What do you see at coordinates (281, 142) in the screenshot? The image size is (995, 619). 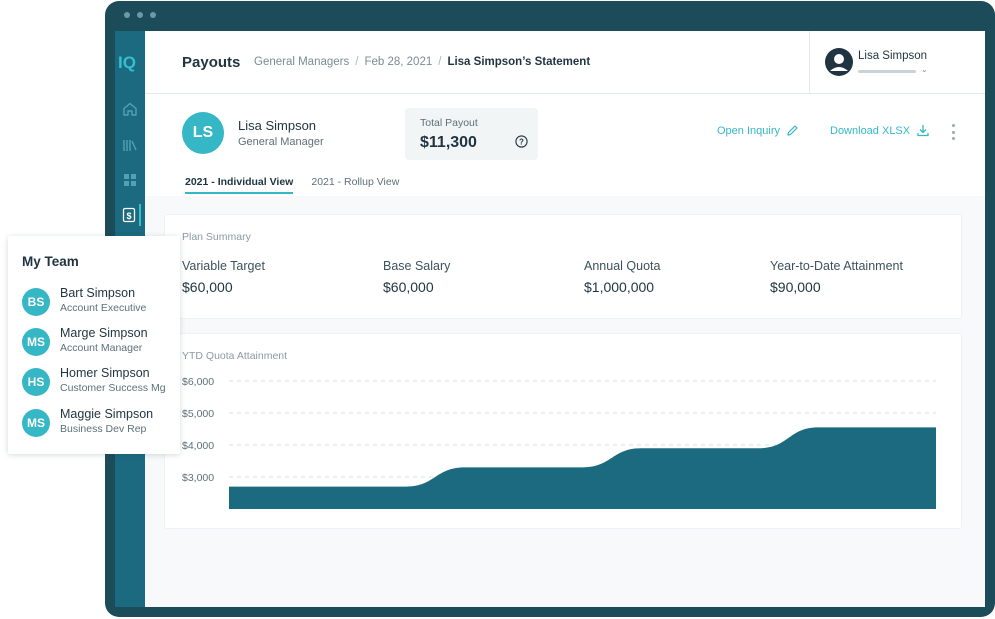 I see `statement-person-role: General Manager` at bounding box center [281, 142].